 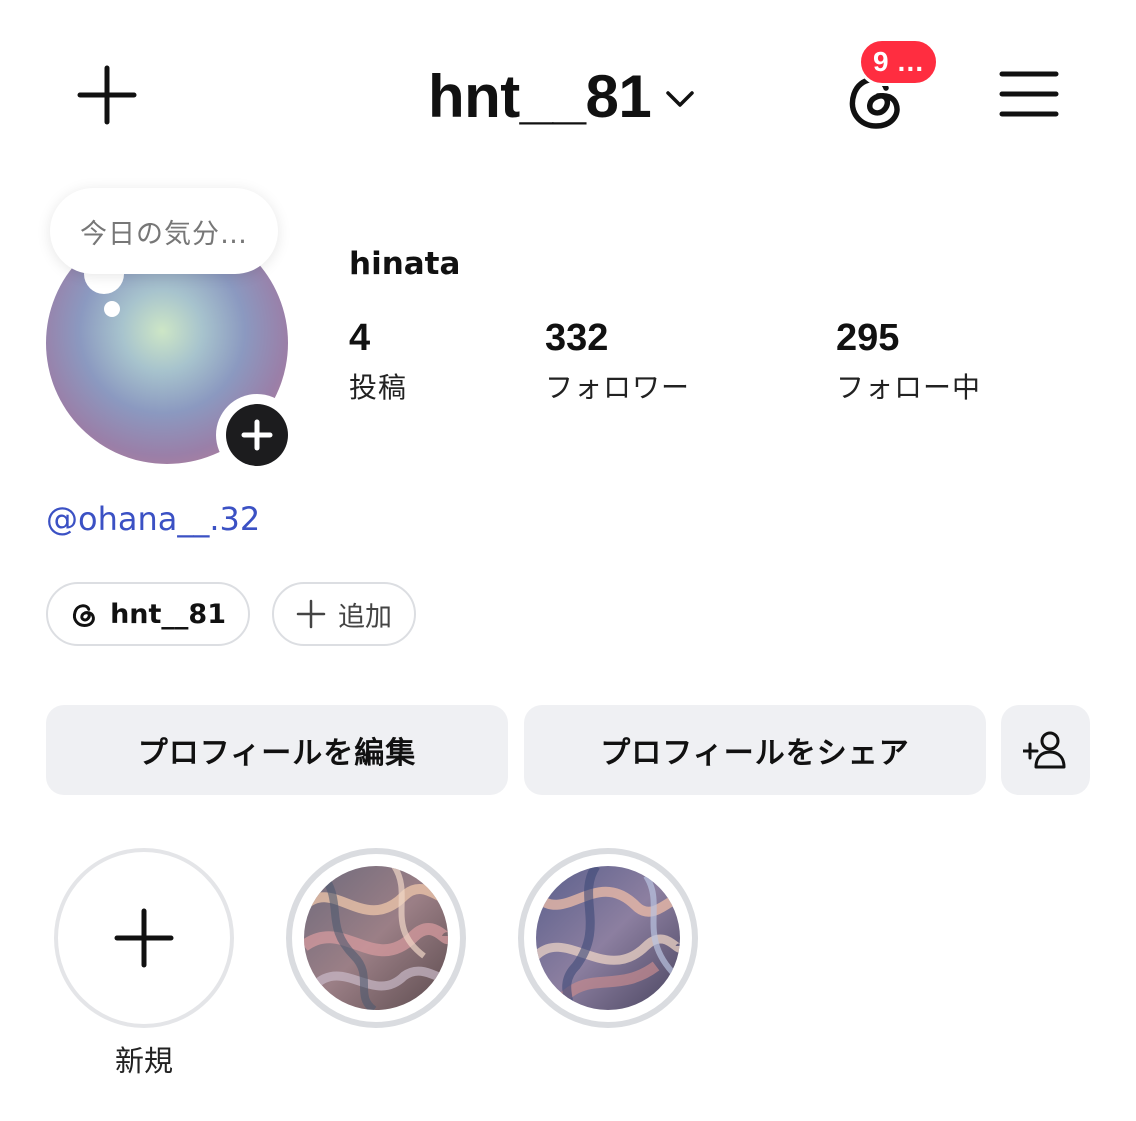 What do you see at coordinates (360, 338) in the screenshot?
I see `posts-count: 4` at bounding box center [360, 338].